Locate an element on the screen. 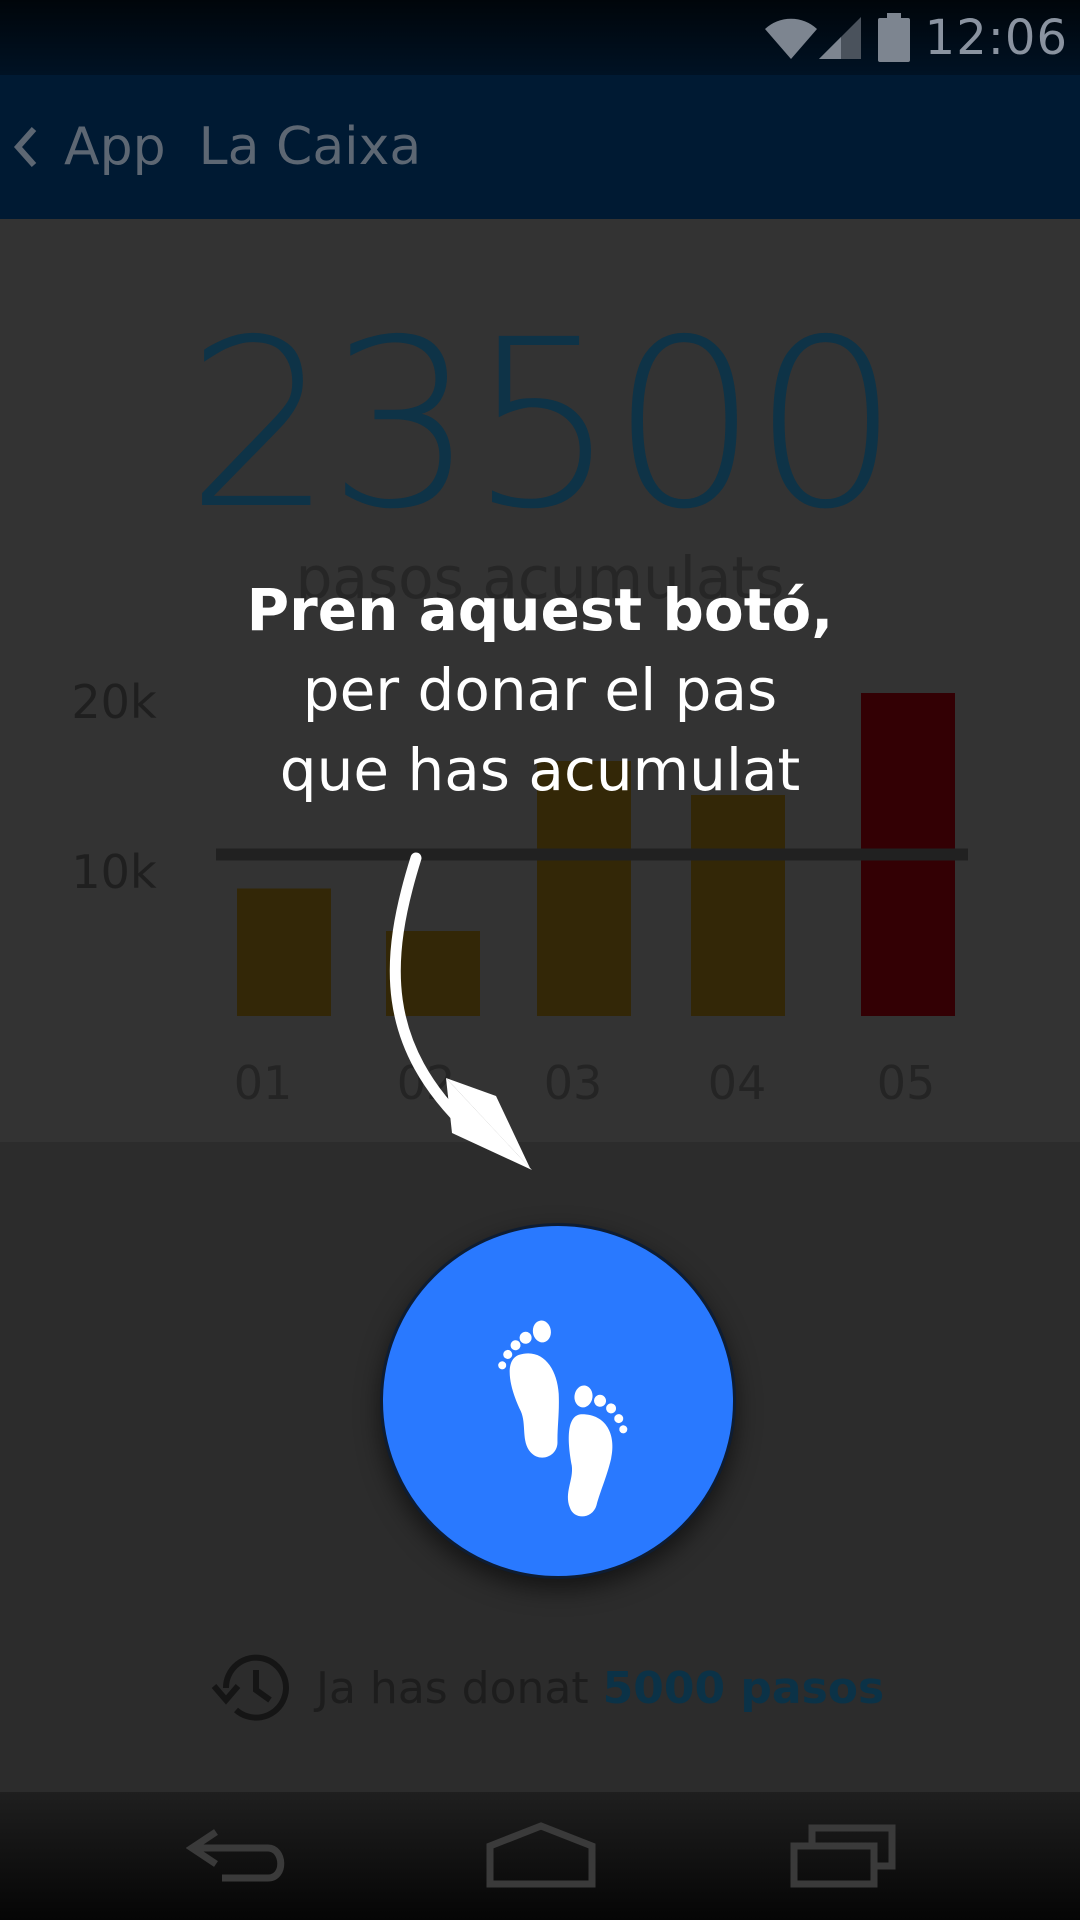 This screenshot has height=1920, width=1080. app-title: App La Caixa is located at coordinates (243, 147).